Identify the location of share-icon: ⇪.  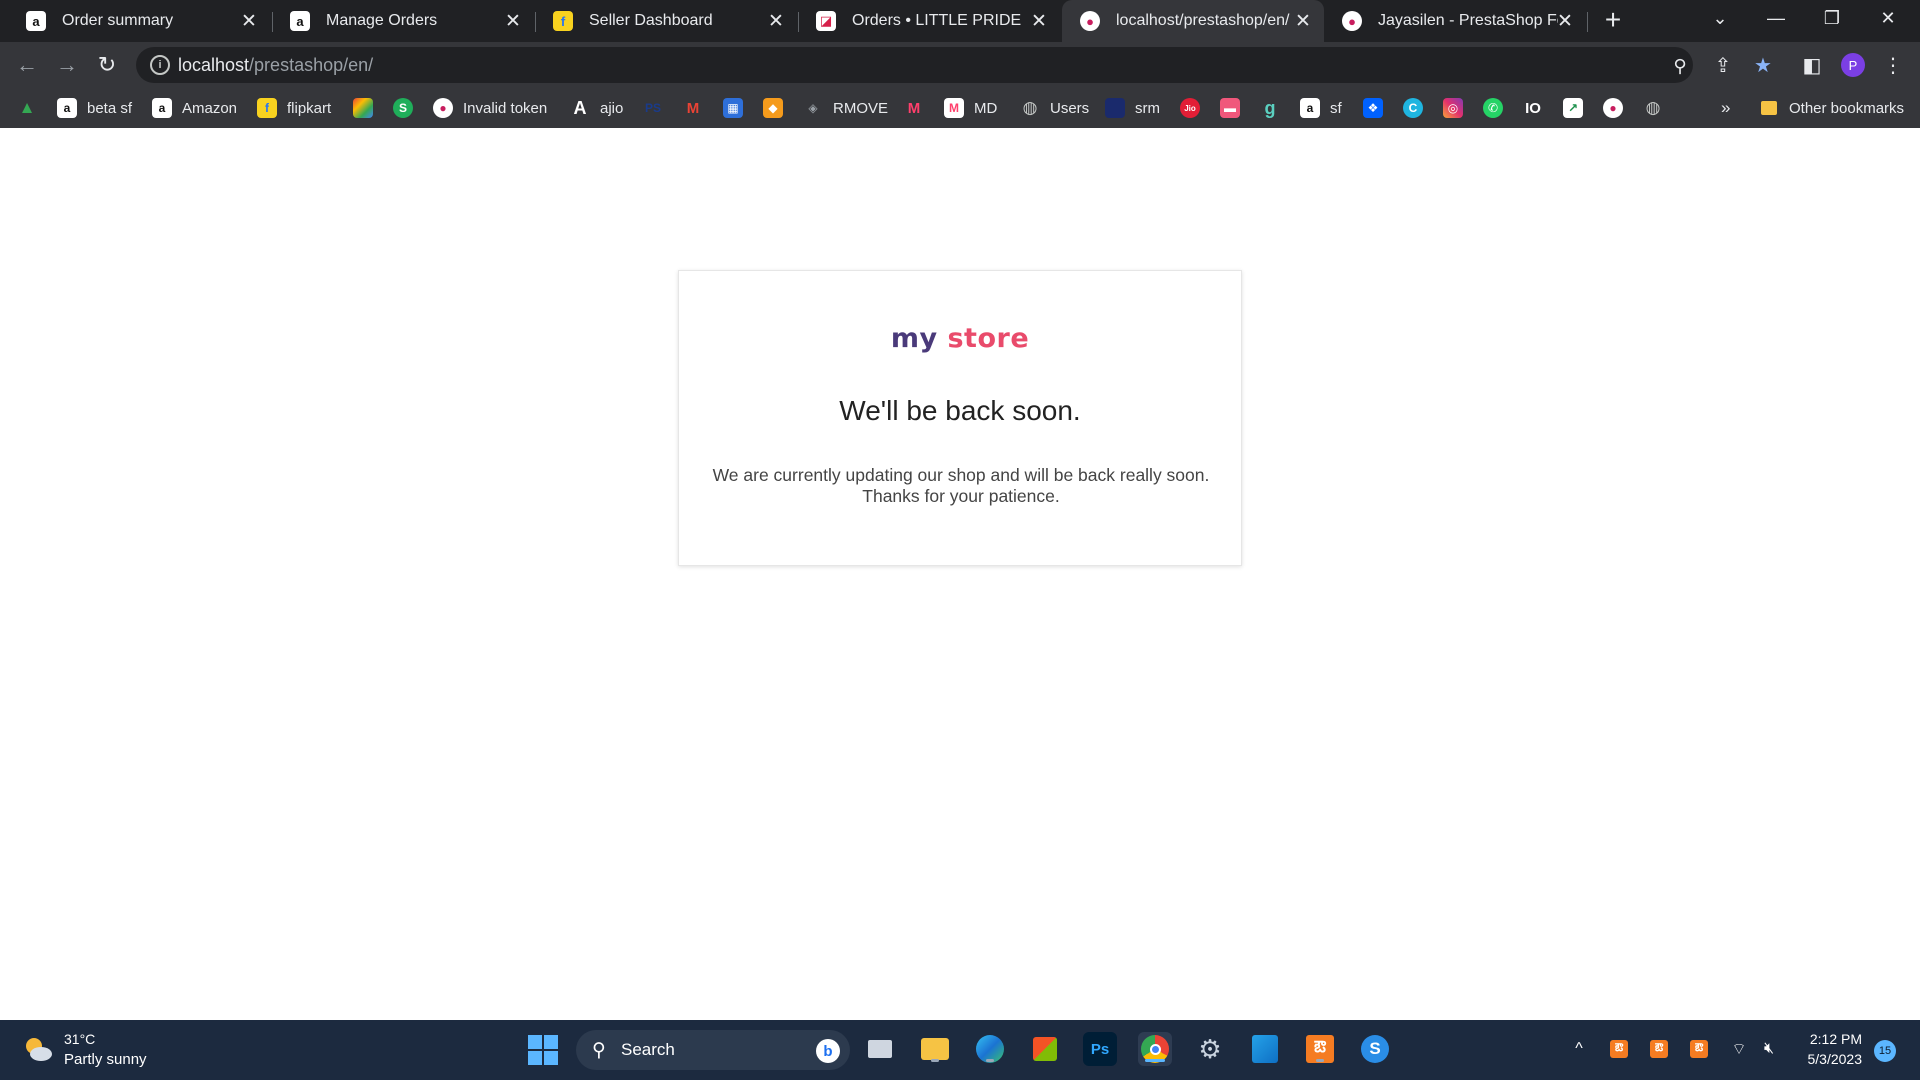
(1723, 65).